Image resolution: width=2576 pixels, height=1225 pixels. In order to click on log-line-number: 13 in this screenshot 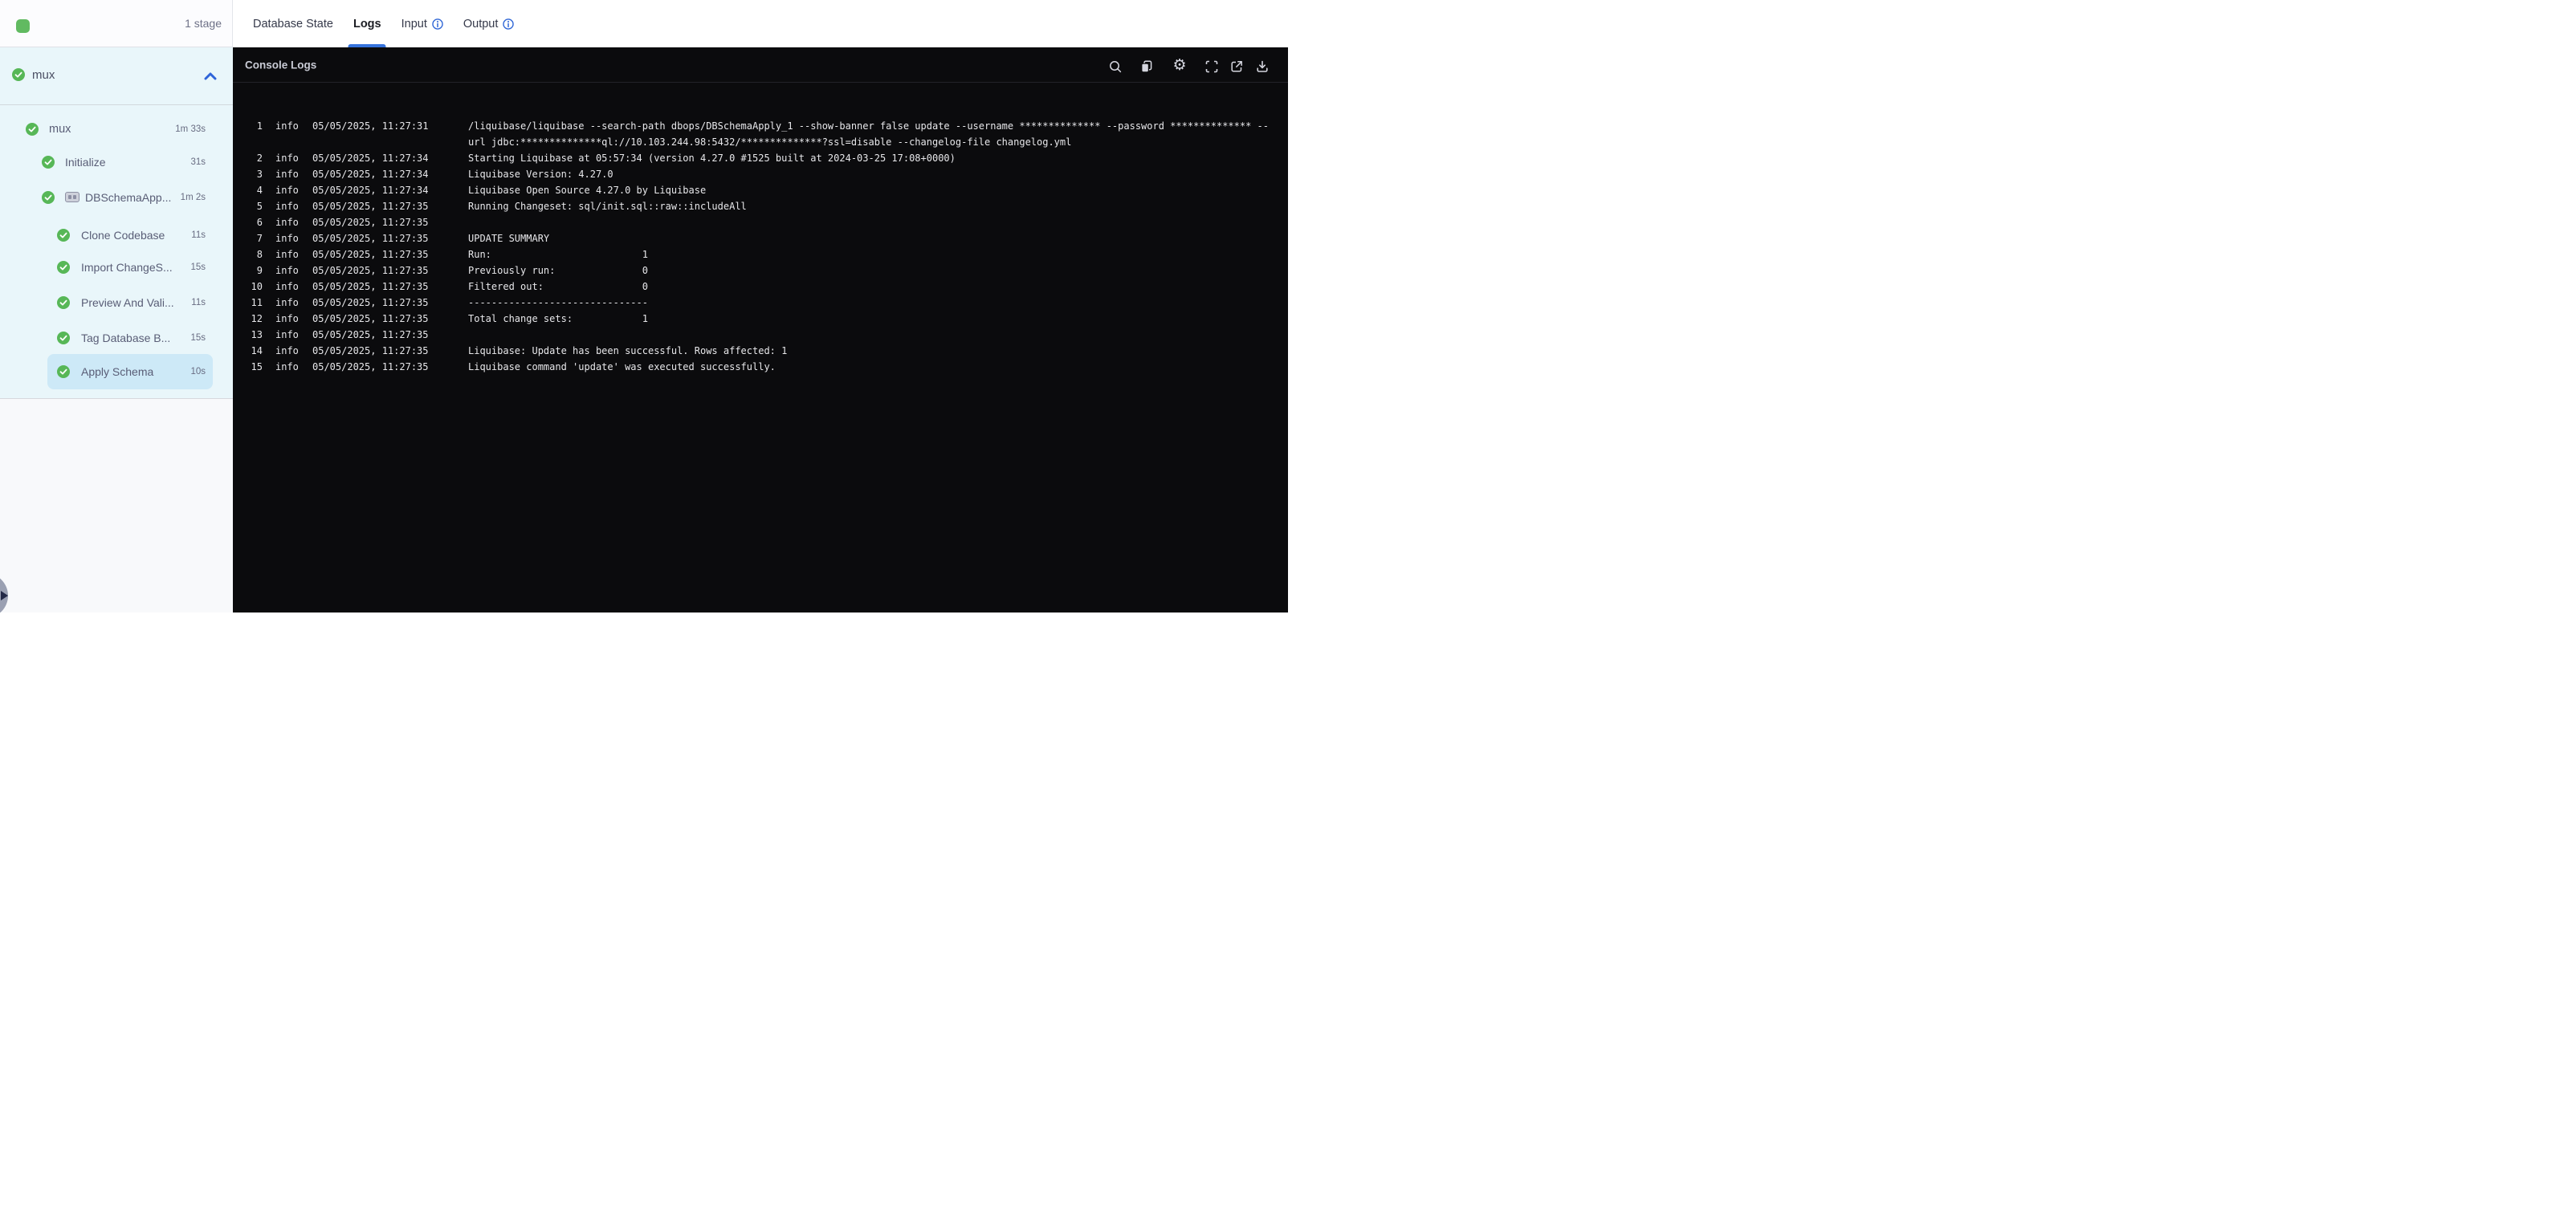, I will do `click(257, 334)`.